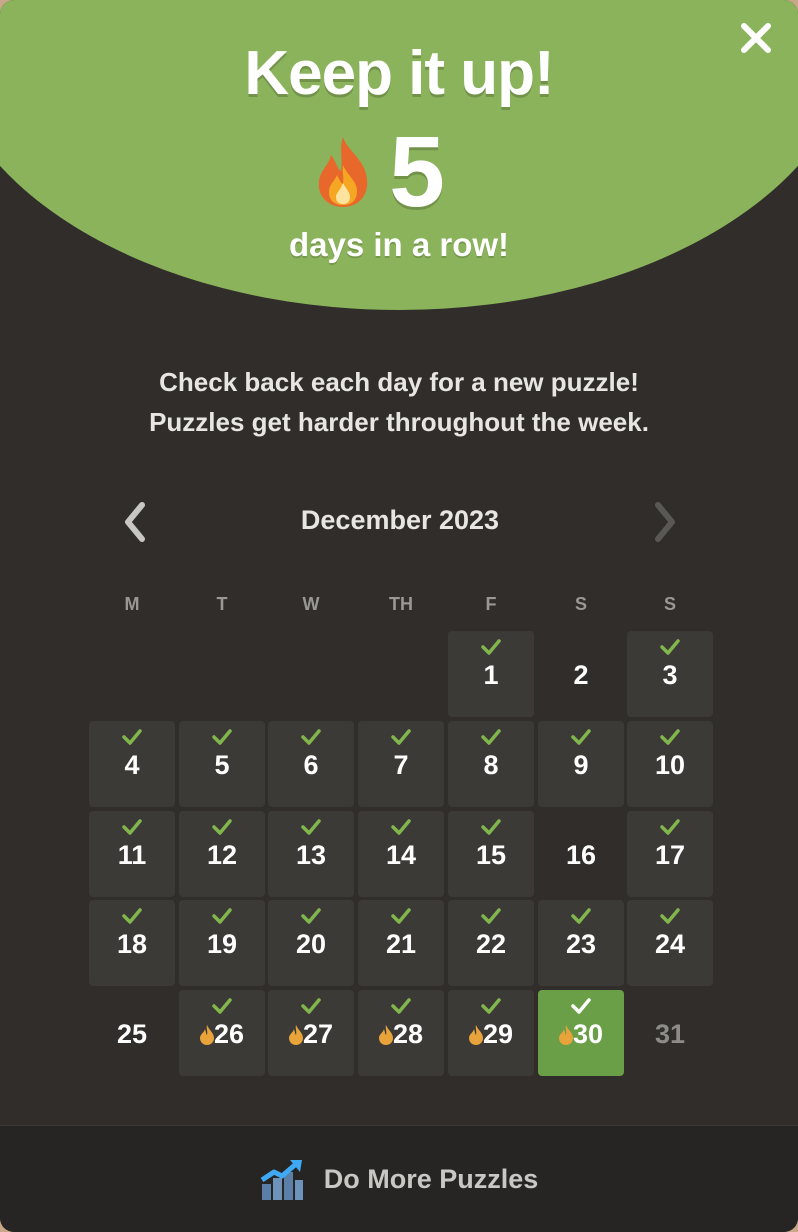  What do you see at coordinates (229, 1034) in the screenshot?
I see `day-number: 26` at bounding box center [229, 1034].